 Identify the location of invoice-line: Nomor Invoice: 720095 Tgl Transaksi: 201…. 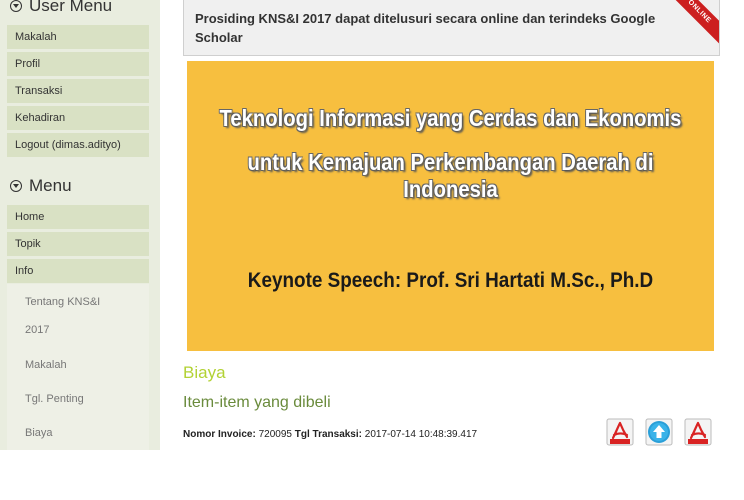
(330, 434).